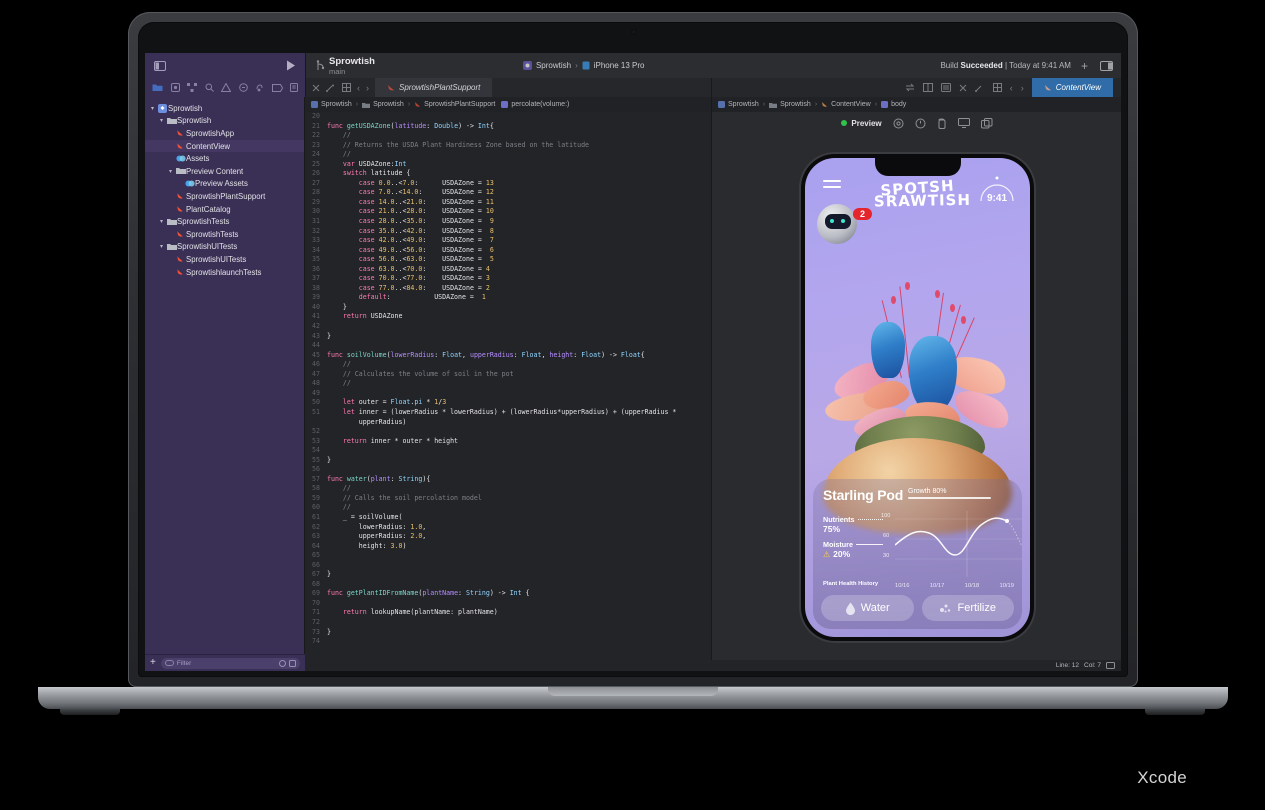 This screenshot has height=810, width=1265. Describe the element at coordinates (508, 623) in the screenshot. I see `code-line: 72` at that location.